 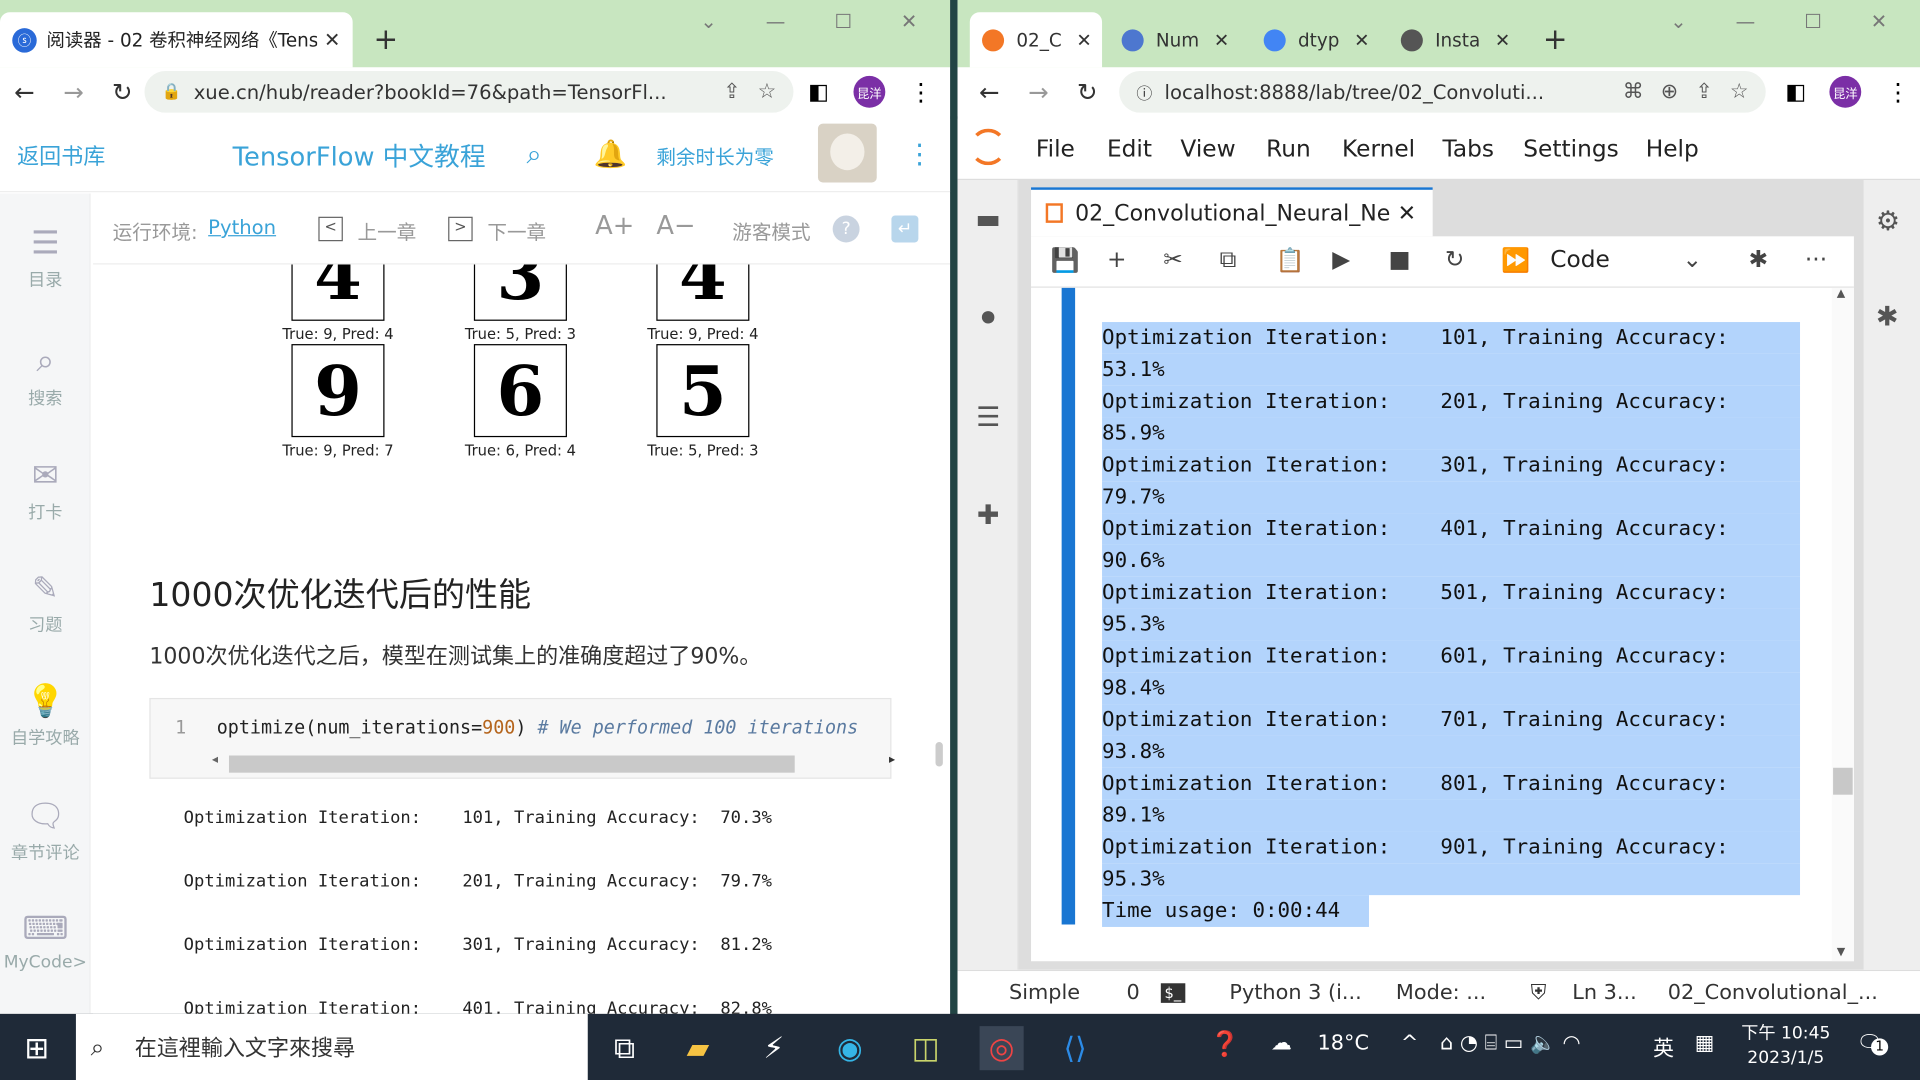 I want to click on more-icon: ···, so click(x=1816, y=259).